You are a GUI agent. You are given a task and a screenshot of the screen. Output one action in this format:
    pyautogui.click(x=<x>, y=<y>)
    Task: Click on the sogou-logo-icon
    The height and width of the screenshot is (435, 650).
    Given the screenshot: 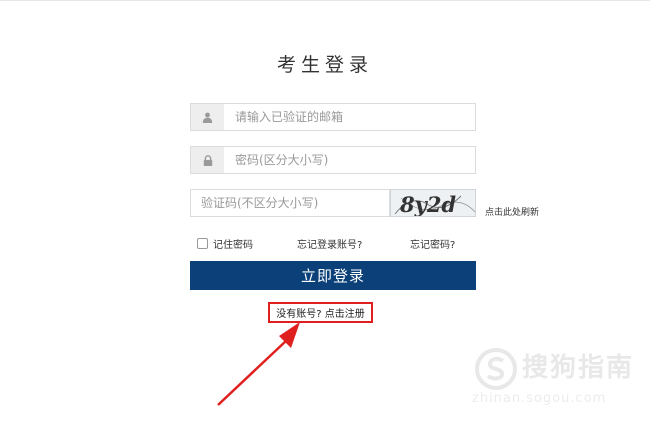 What is the action you would take?
    pyautogui.click(x=496, y=369)
    